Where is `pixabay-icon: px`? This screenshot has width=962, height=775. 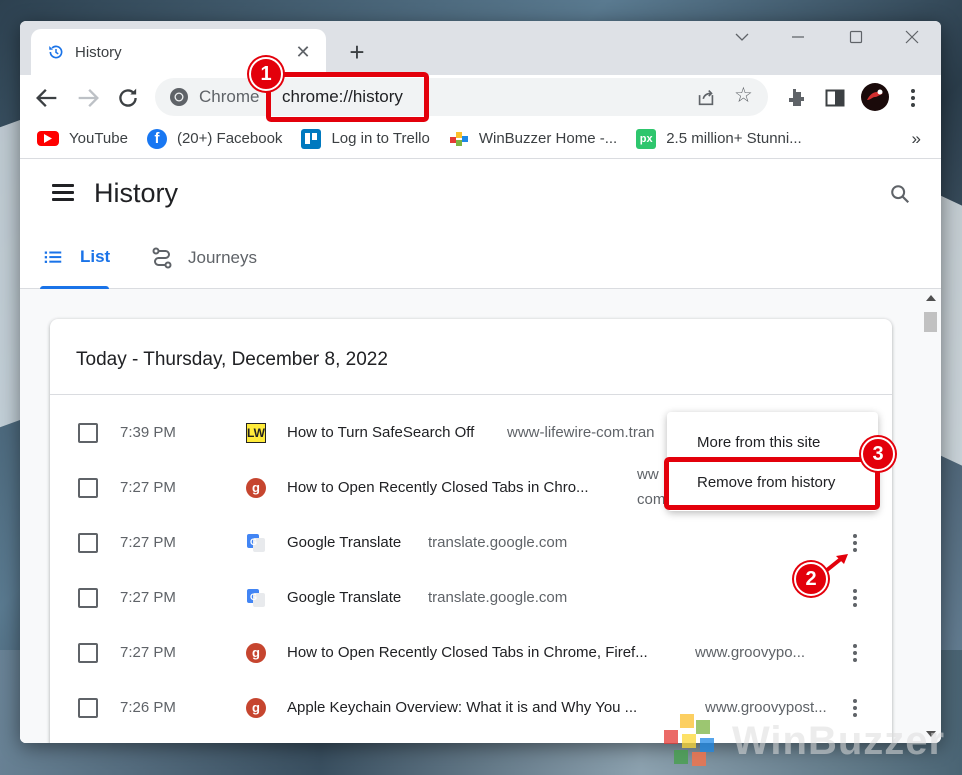 pixabay-icon: px is located at coordinates (646, 138).